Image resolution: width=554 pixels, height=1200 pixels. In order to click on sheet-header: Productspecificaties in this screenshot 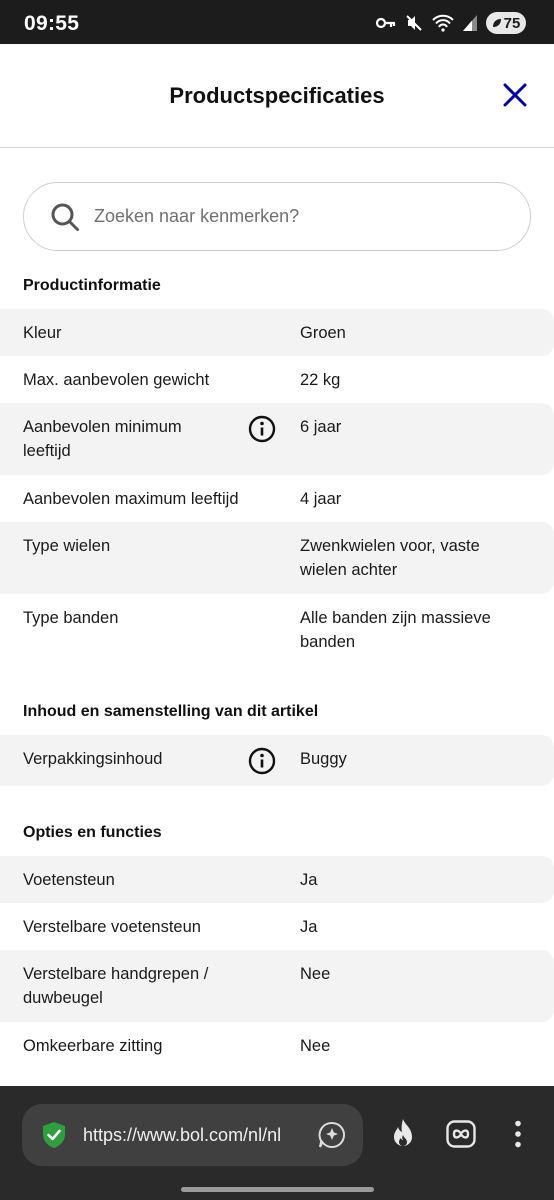, I will do `click(277, 96)`.